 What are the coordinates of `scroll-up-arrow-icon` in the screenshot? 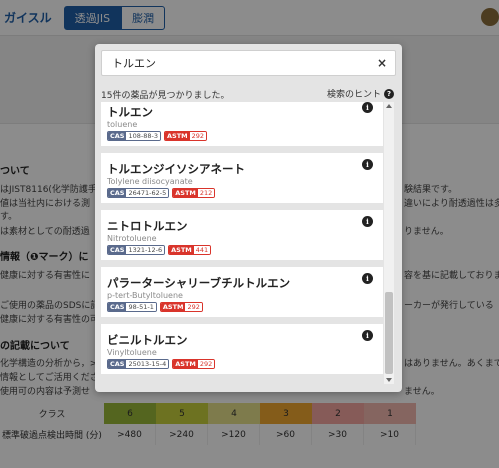 It's located at (389, 106).